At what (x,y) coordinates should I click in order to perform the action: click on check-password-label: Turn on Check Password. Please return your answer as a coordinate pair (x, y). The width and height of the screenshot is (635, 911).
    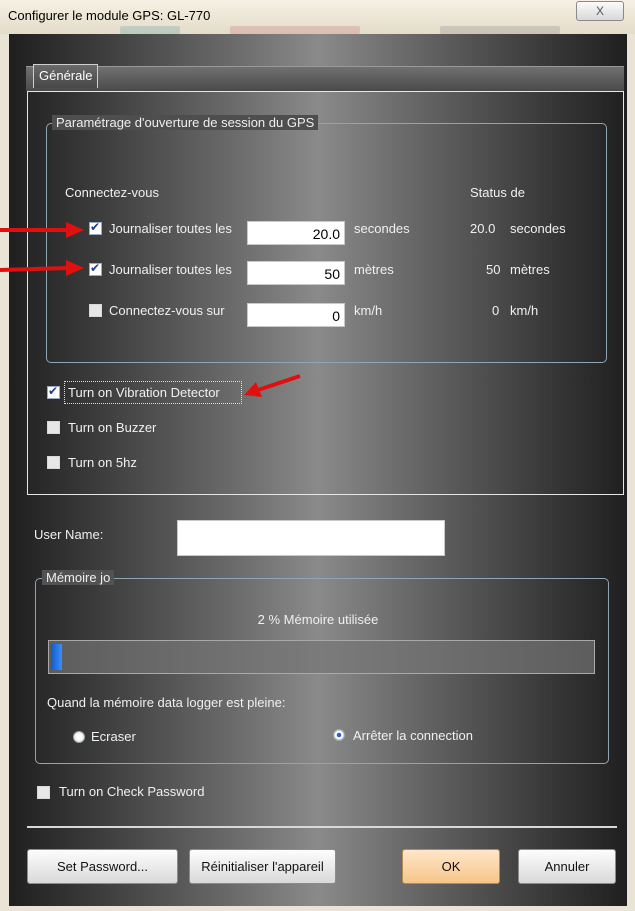
    Looking at the image, I should click on (132, 791).